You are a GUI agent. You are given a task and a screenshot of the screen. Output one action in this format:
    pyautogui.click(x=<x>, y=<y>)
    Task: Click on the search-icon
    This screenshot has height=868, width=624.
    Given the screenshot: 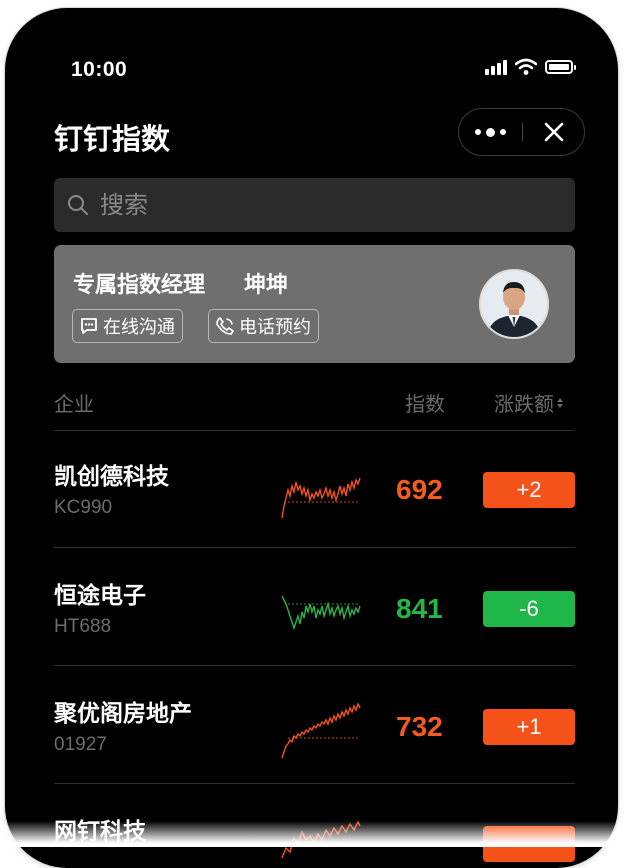 What is the action you would take?
    pyautogui.click(x=78, y=205)
    